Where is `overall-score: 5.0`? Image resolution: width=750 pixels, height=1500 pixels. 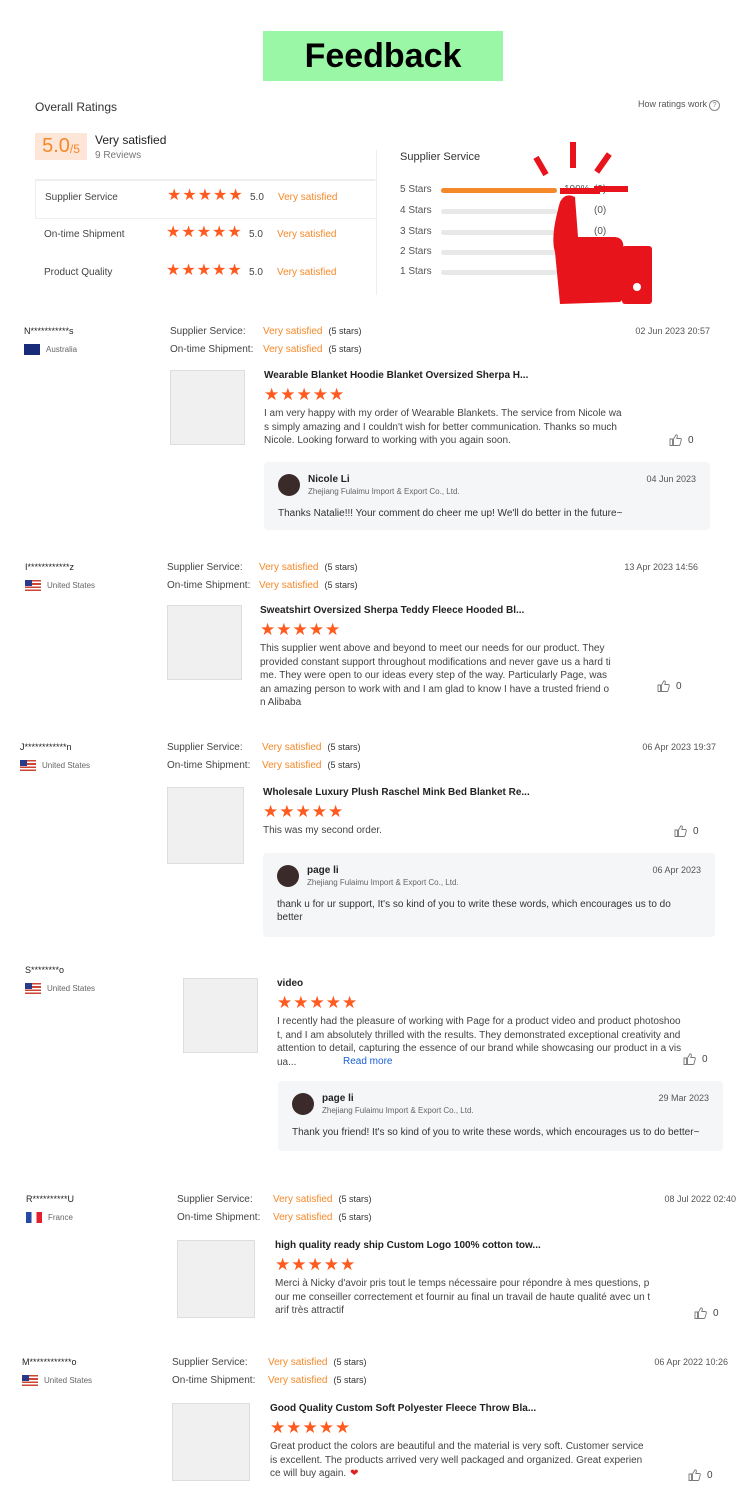 overall-score: 5.0 is located at coordinates (56, 146).